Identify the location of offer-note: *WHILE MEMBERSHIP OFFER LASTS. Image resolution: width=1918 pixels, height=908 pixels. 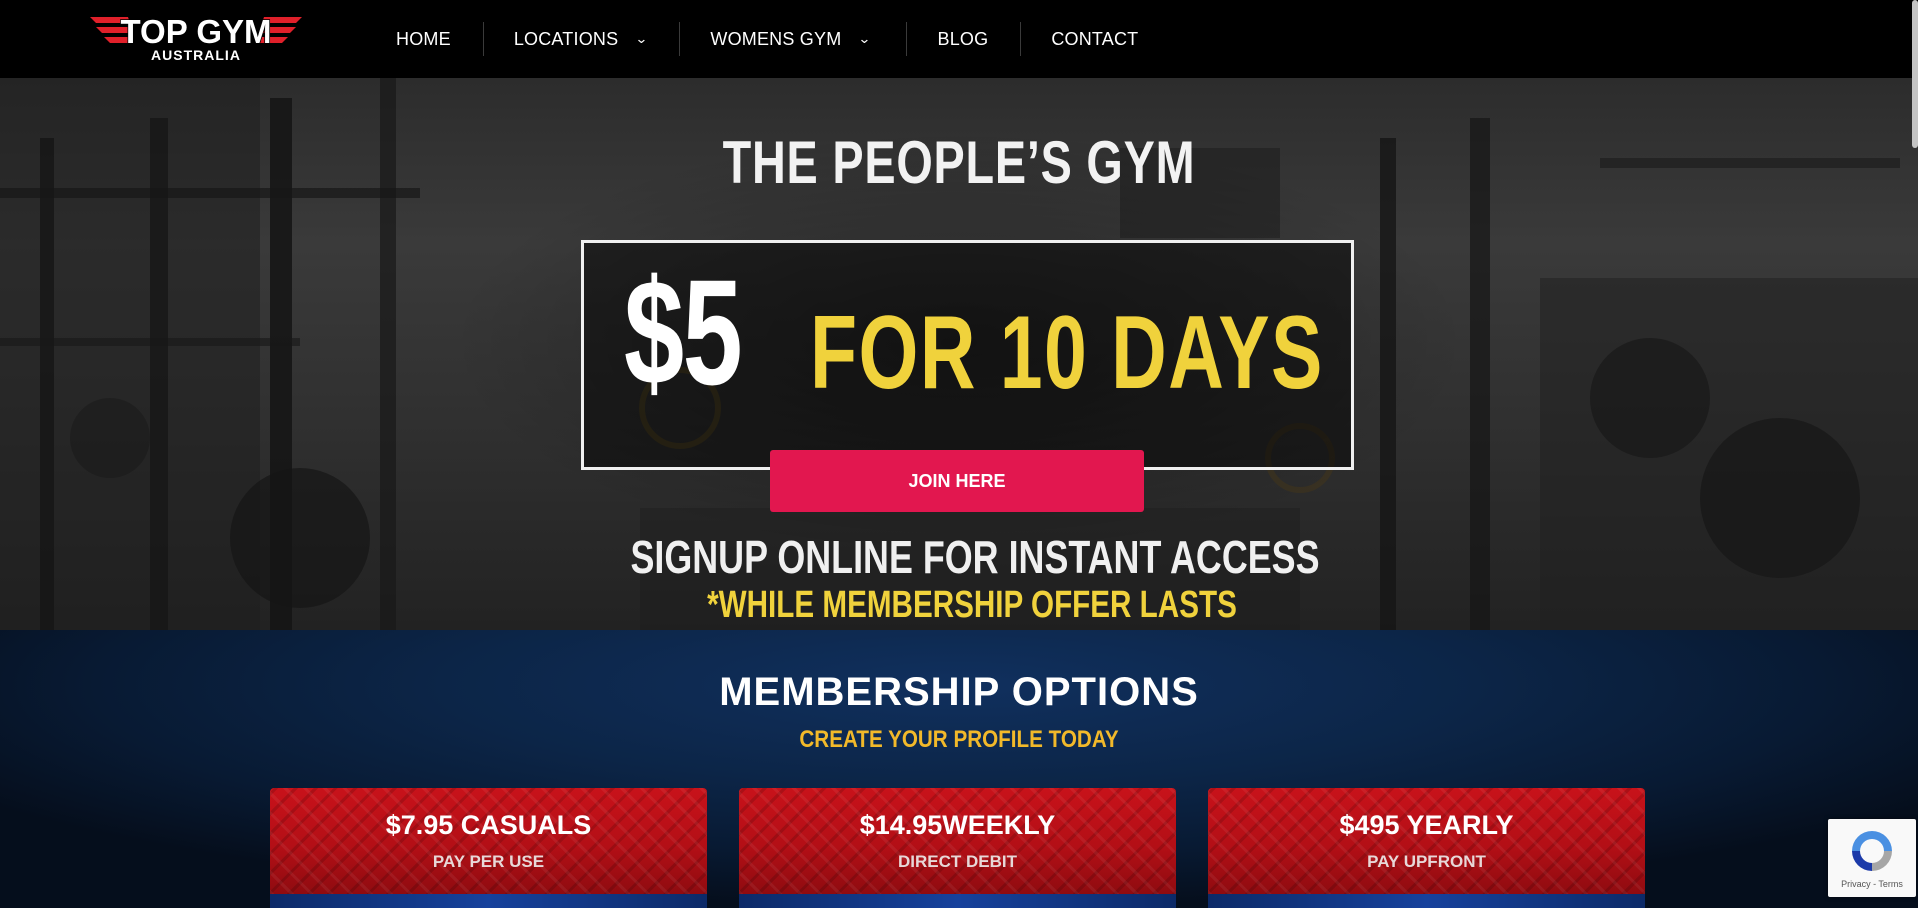
(972, 605).